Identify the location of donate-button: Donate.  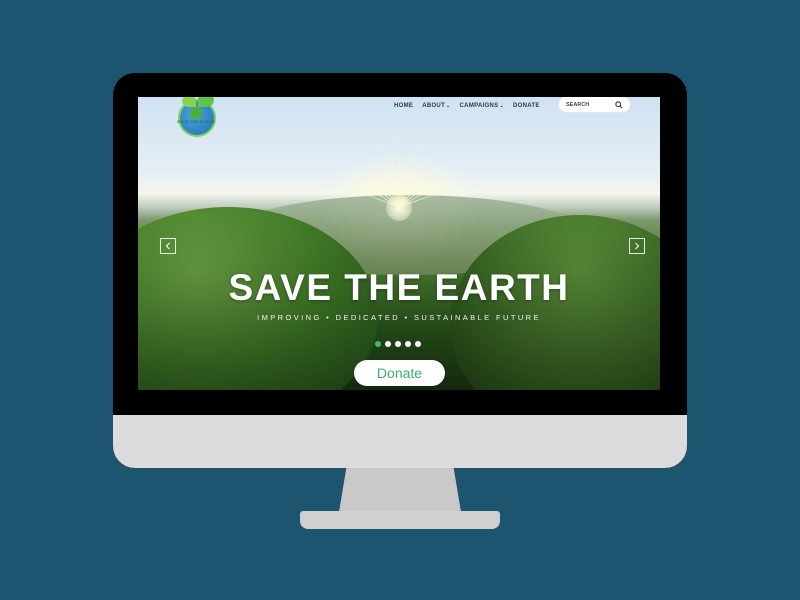
(399, 373).